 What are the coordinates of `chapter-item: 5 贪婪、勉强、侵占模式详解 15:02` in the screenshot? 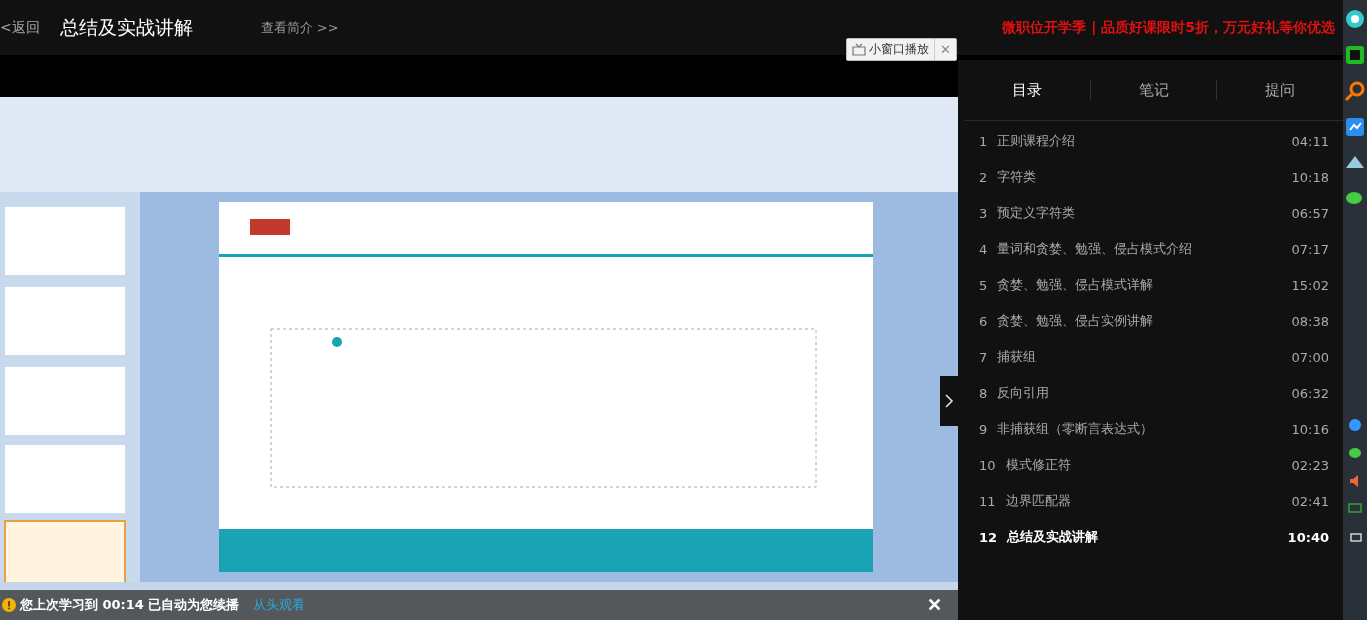 It's located at (1150, 285).